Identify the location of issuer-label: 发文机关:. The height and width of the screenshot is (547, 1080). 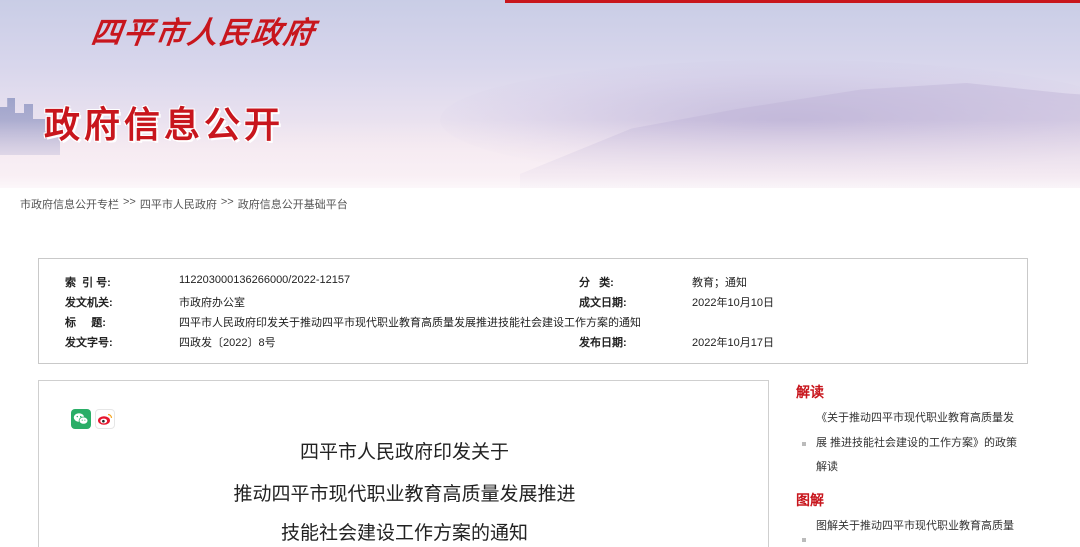
(89, 303).